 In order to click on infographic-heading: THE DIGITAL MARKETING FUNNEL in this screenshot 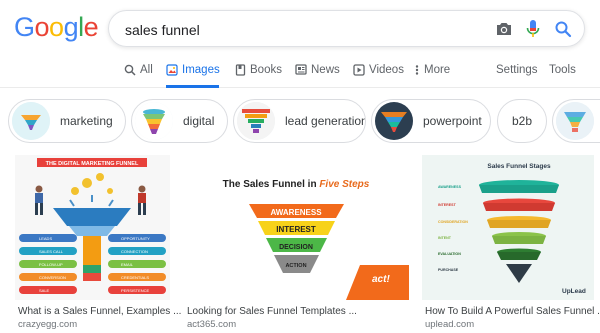, I will do `click(92, 164)`.